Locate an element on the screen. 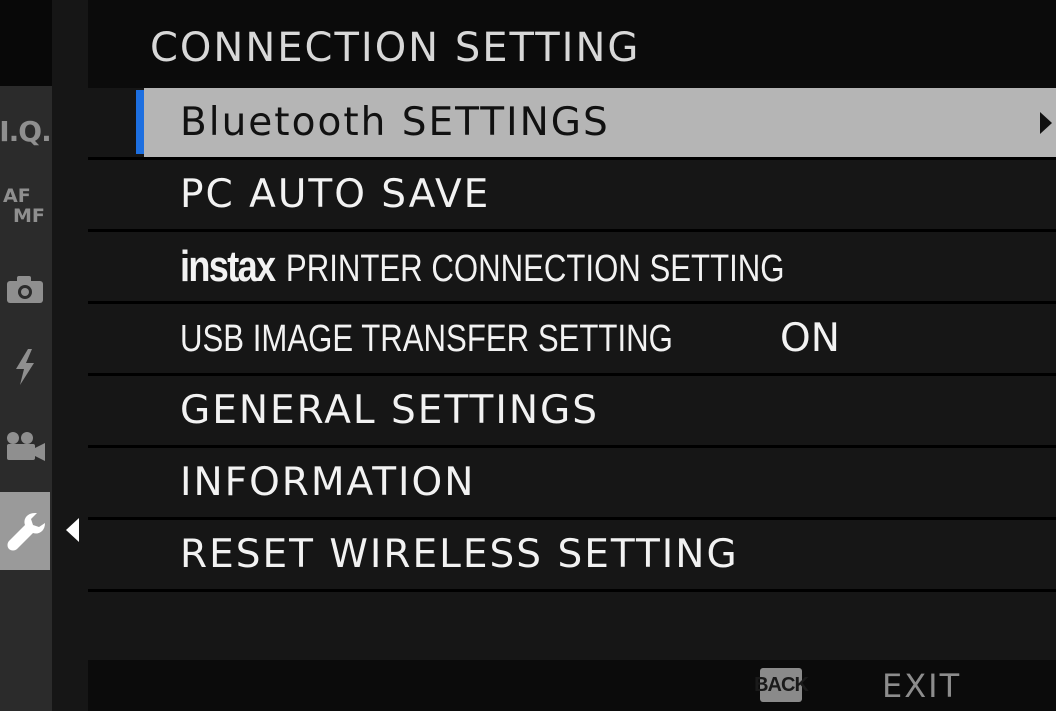  menu-item-bluetooth-settings: Bluetooth SETTINGS is located at coordinates (572, 124).